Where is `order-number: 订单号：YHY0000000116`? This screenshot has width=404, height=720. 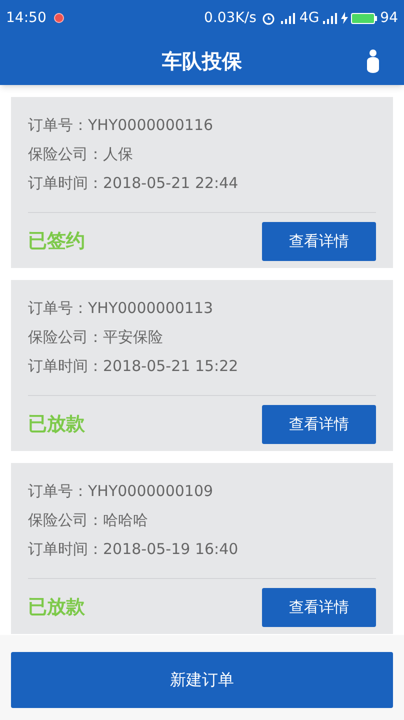
order-number: 订单号：YHY0000000116 is located at coordinates (121, 125).